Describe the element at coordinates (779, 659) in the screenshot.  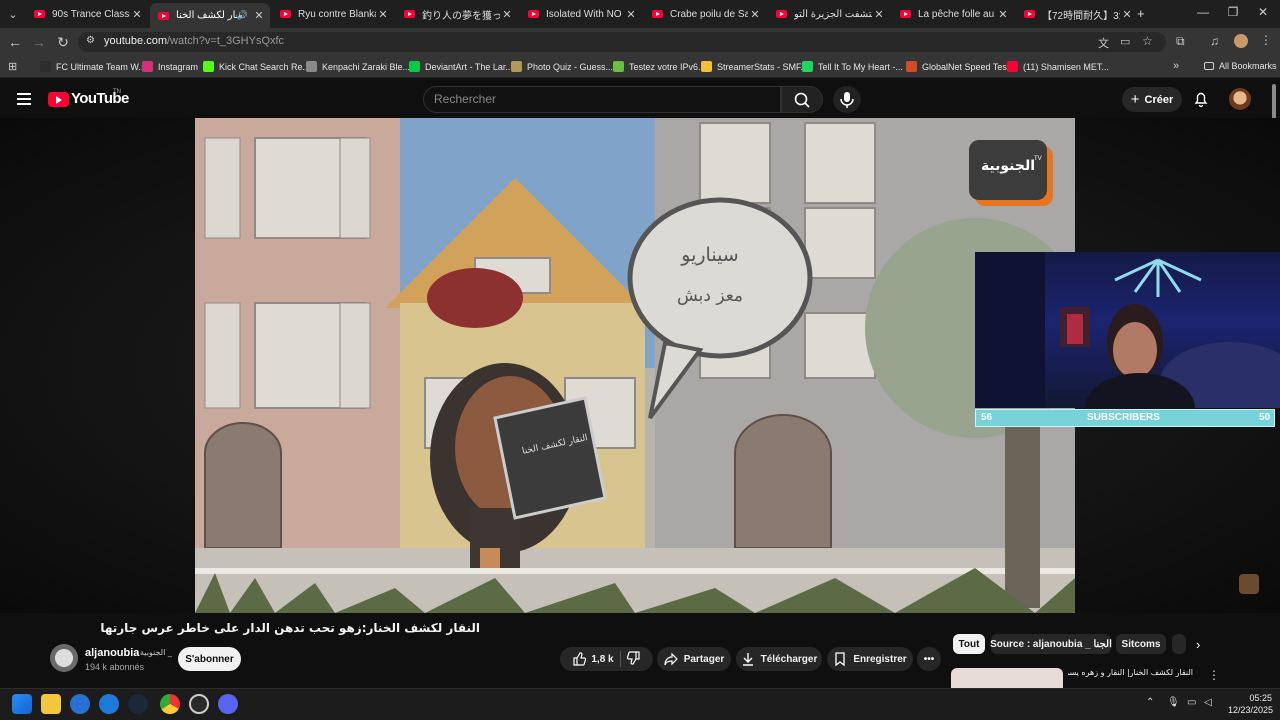
I see `download-button: Télécharger` at that location.